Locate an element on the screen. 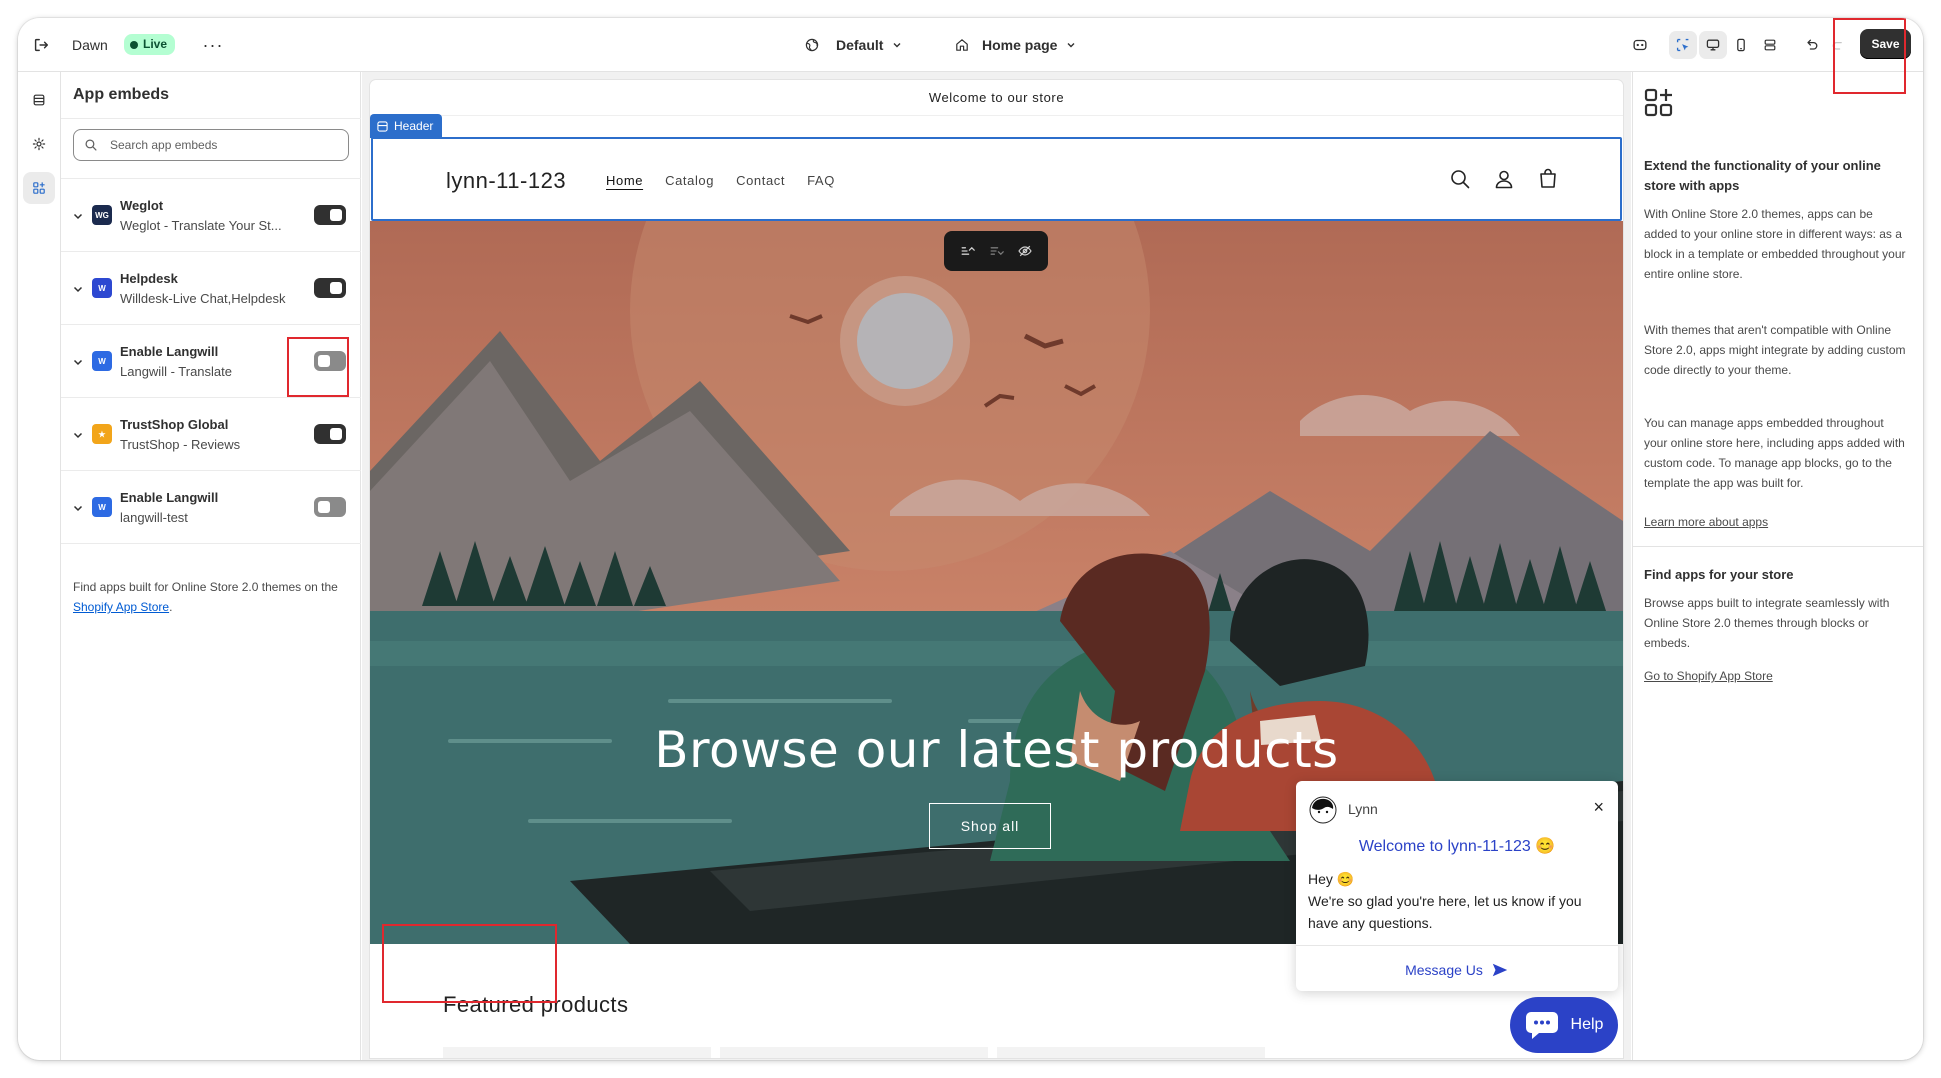 The height and width of the screenshot is (1078, 1941). embed-row: ★ TrustShop Global TrustShop - Reviews is located at coordinates (211, 434).